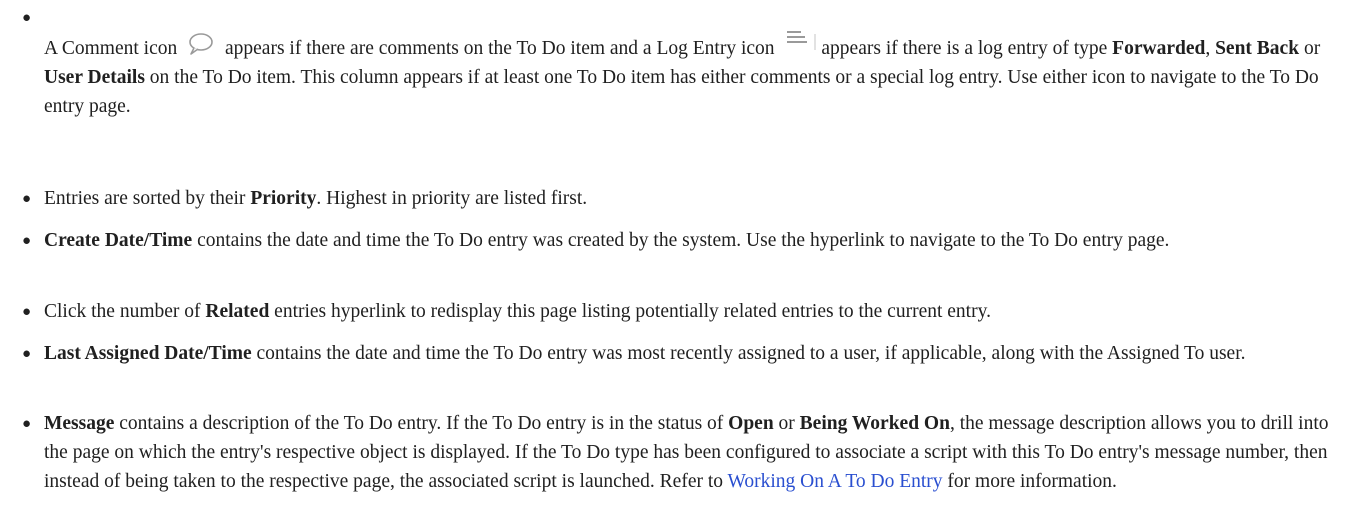 The width and height of the screenshot is (1351, 518). What do you see at coordinates (145, 198) in the screenshot?
I see `item-text: Entries are sorted by their` at bounding box center [145, 198].